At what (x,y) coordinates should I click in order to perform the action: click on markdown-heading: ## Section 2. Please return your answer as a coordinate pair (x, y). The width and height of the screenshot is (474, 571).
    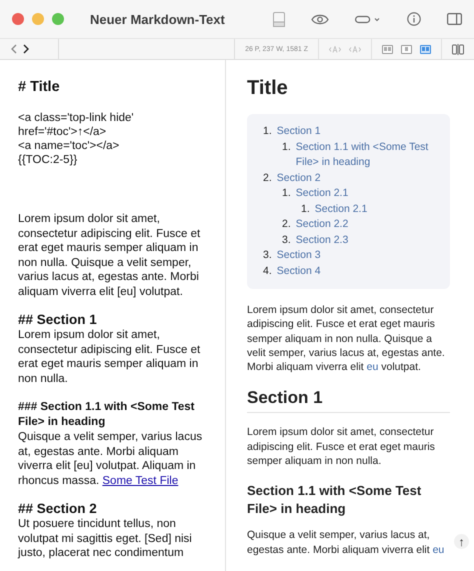
    Looking at the image, I should click on (58, 509).